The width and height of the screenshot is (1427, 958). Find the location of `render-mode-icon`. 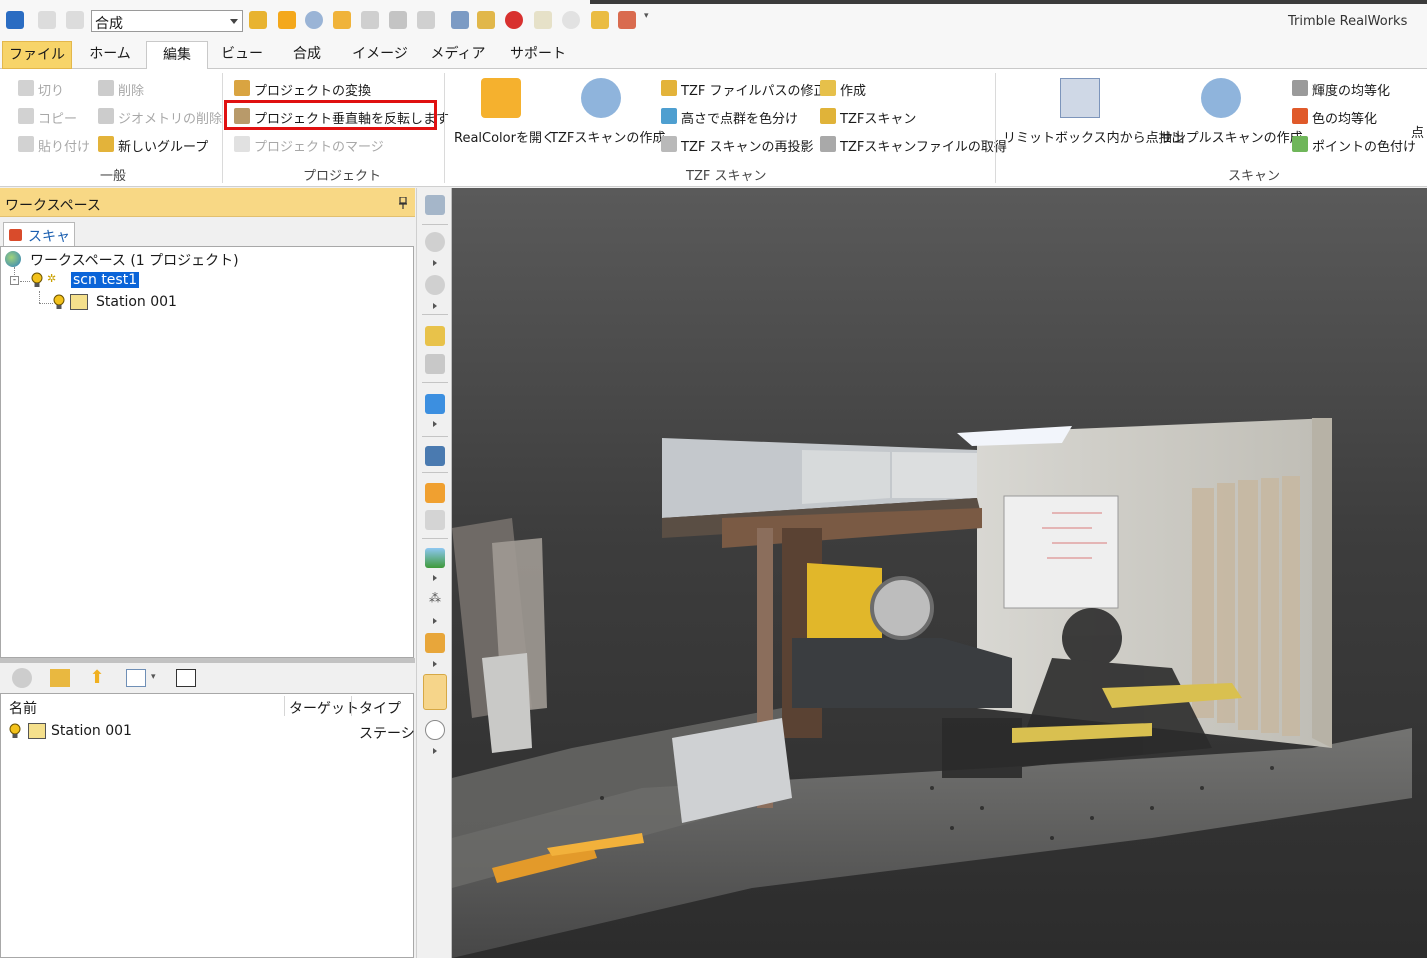

render-mode-icon is located at coordinates (435, 456).